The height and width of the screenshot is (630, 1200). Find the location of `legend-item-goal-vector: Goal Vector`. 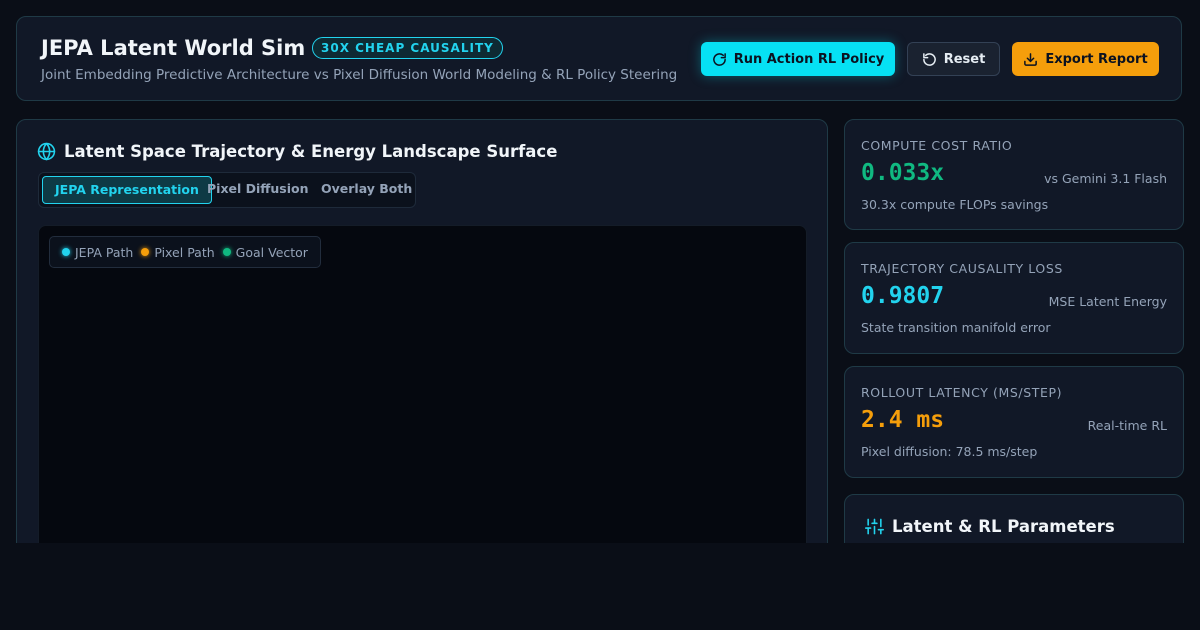

legend-item-goal-vector: Goal Vector is located at coordinates (265, 252).